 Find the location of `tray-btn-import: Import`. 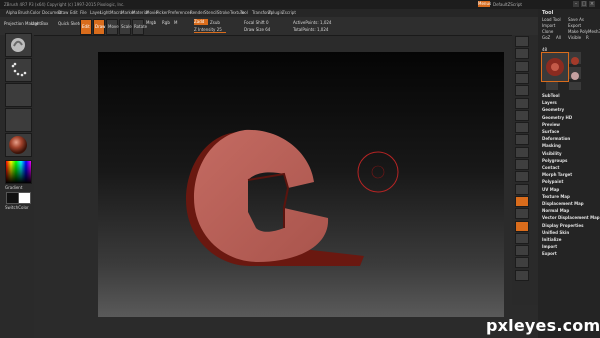

tray-btn-import: Import is located at coordinates (548, 25).